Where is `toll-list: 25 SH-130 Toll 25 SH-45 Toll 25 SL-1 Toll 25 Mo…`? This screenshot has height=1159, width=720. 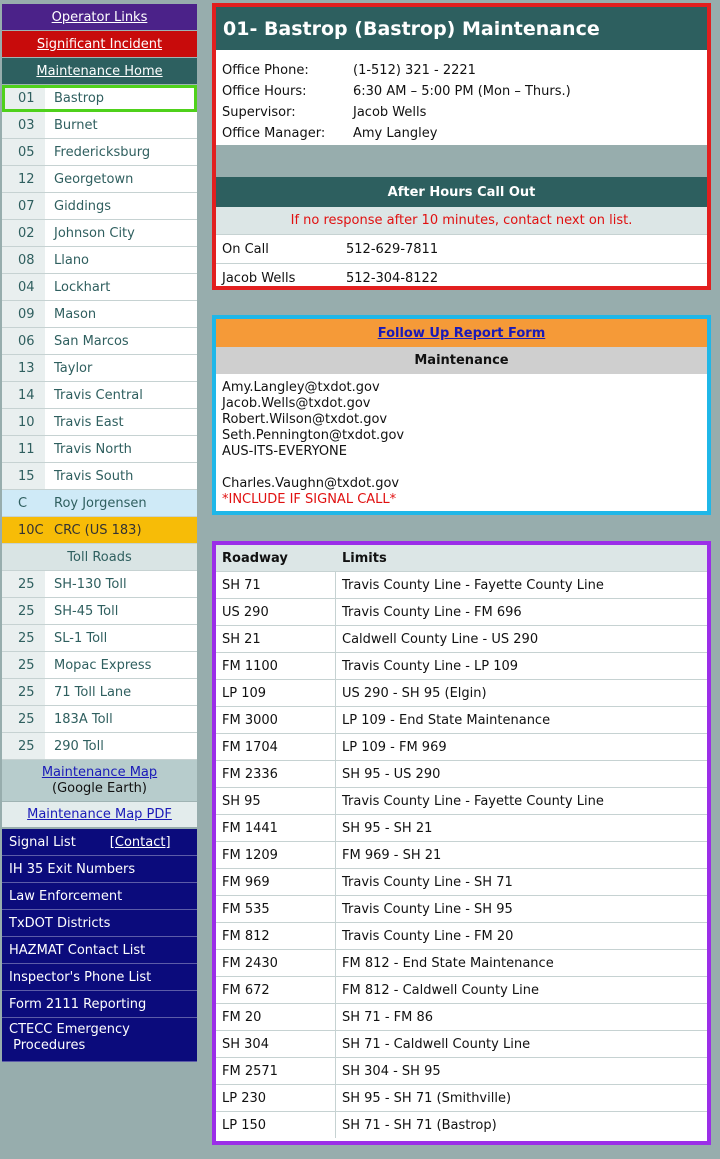
toll-list: 25 SH-130 Toll 25 SH-45 Toll 25 SL-1 Toll 25 Mo… is located at coordinates (99, 665).